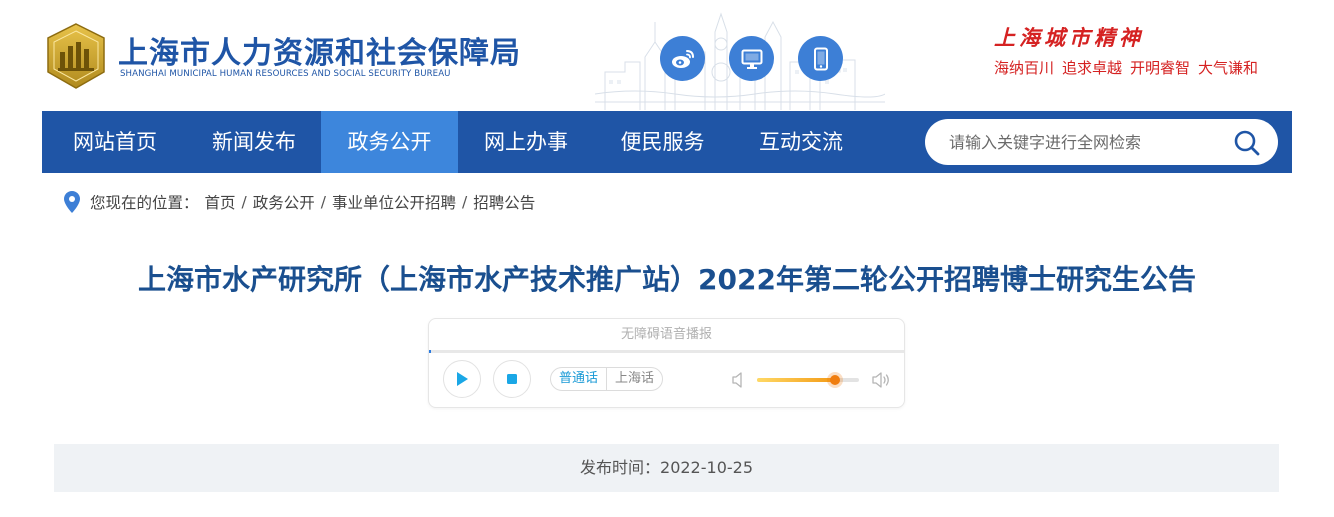 This screenshot has height=517, width=1334. Describe the element at coordinates (254, 142) in the screenshot. I see `nav-item-news: 新闻发布` at that location.